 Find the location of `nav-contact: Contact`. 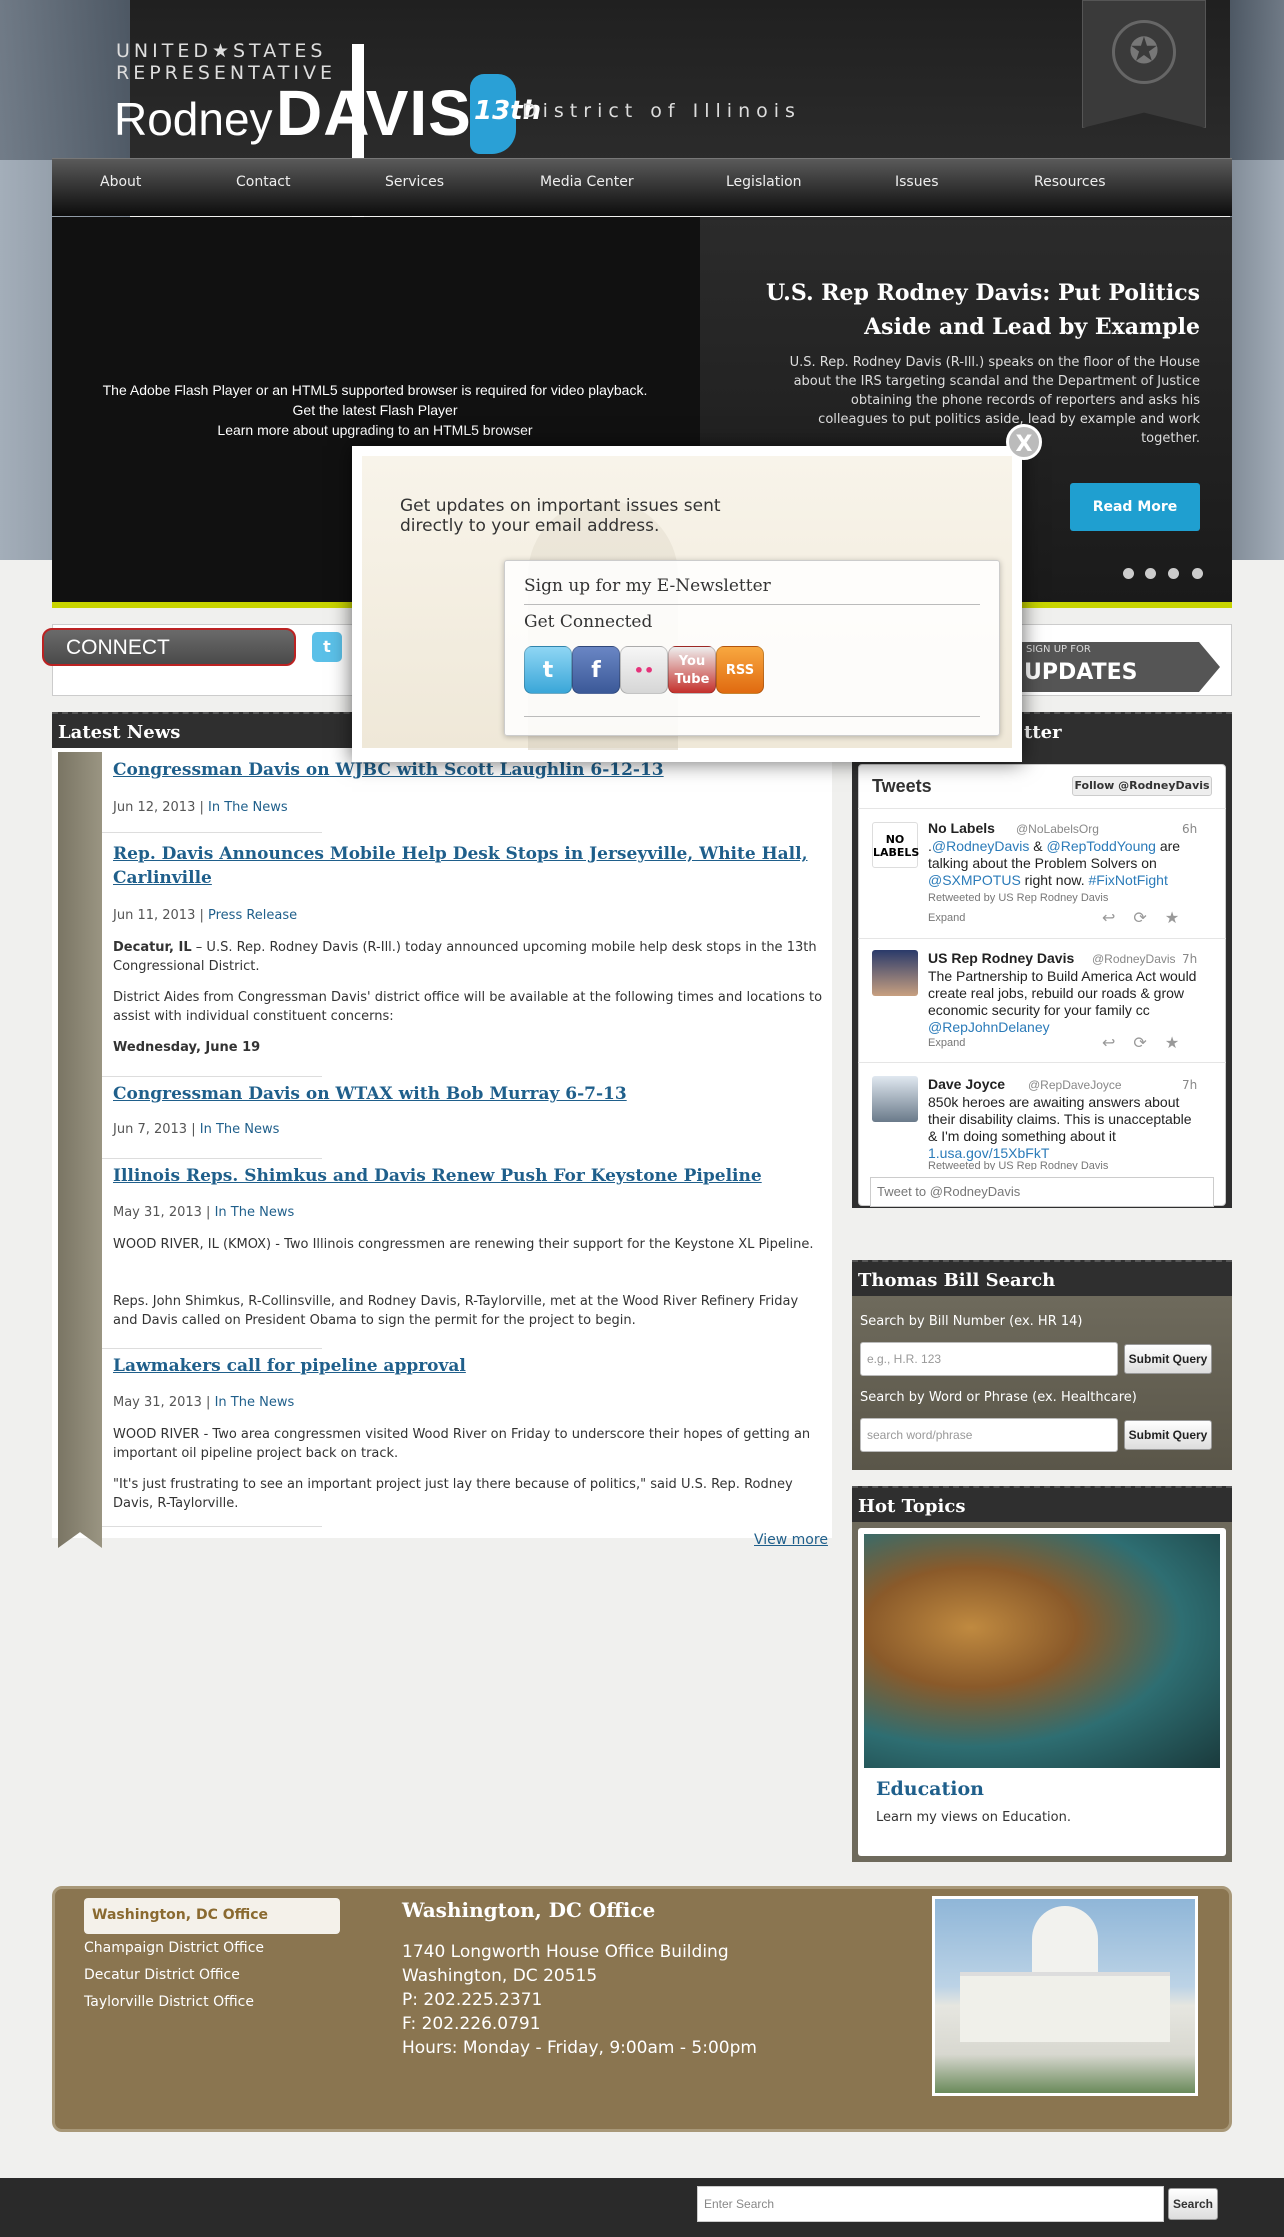

nav-contact: Contact is located at coordinates (263, 182).